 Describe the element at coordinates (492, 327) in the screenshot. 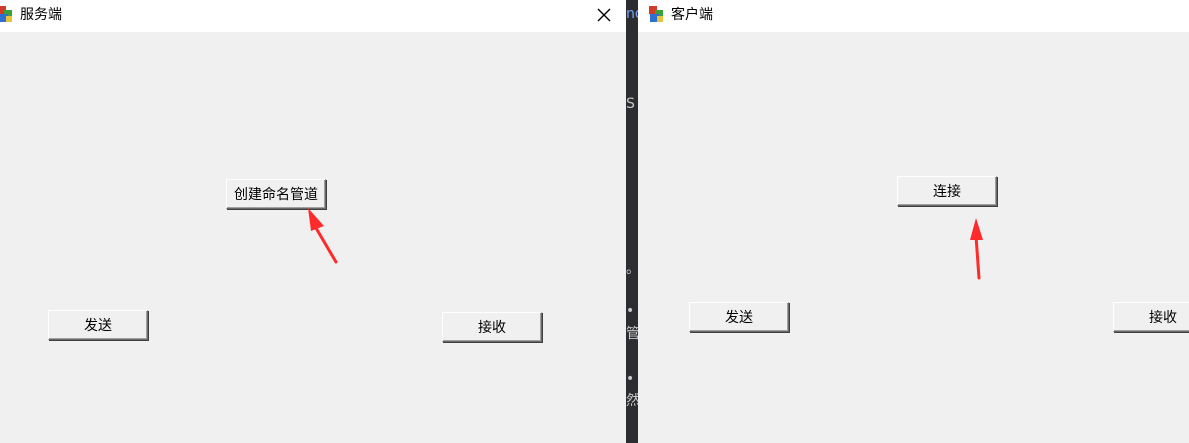

I see `server-receive-button: 接收` at that location.